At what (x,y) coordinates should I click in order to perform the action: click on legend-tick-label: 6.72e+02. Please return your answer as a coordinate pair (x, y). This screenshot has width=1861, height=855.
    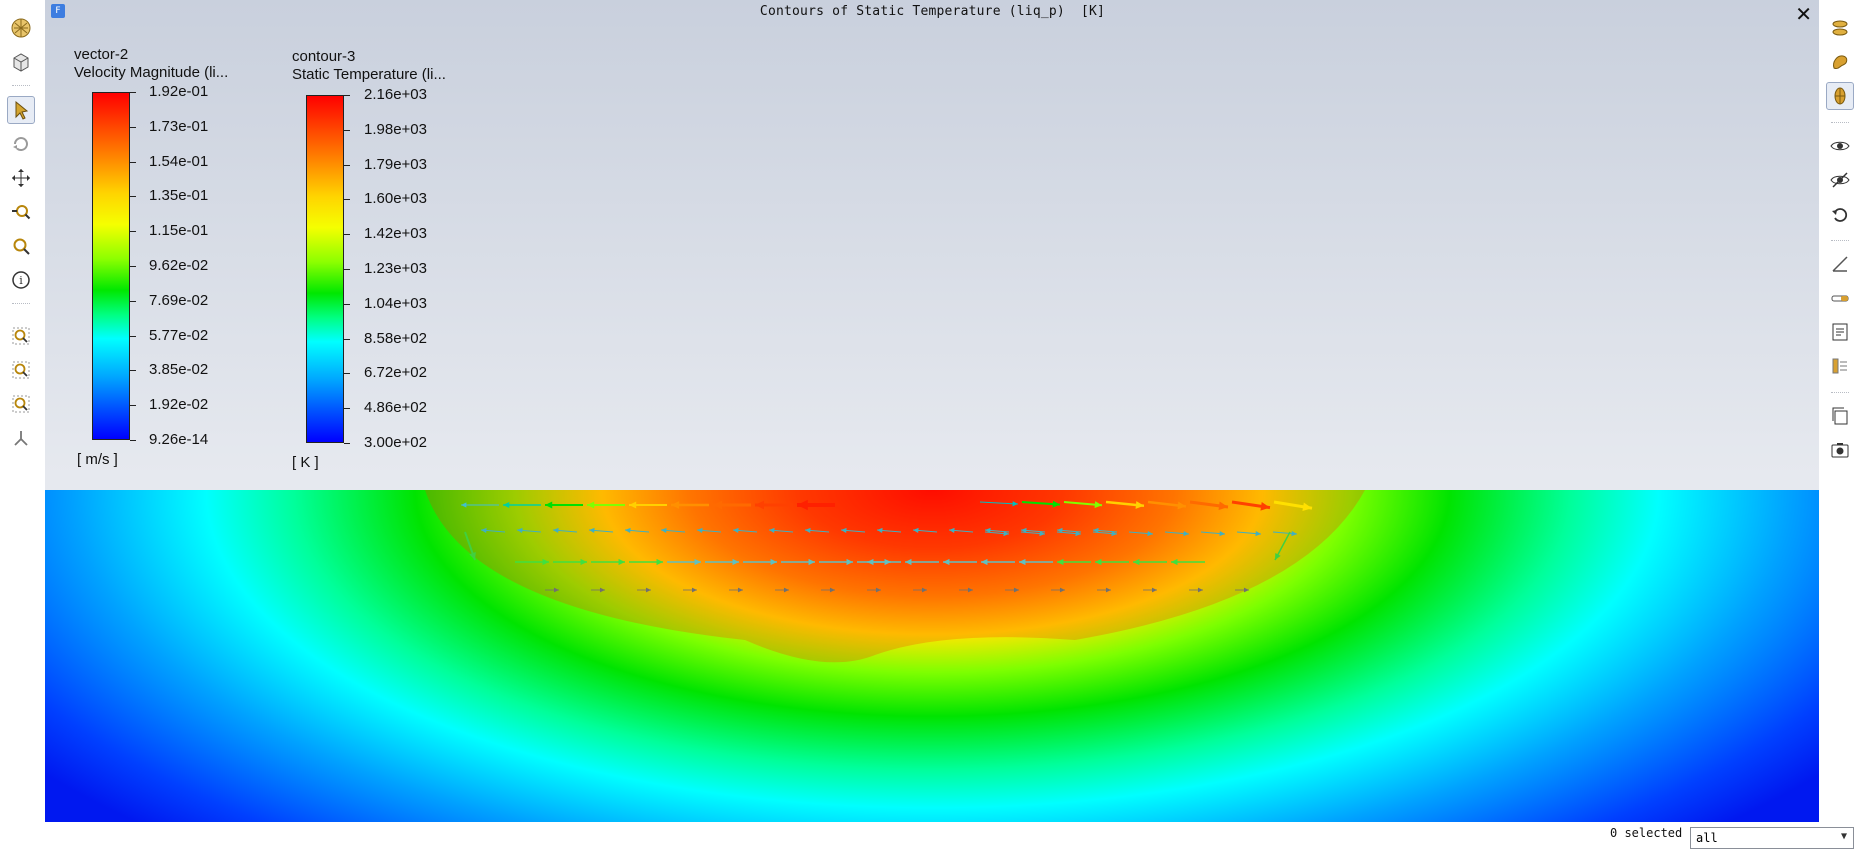
    Looking at the image, I should click on (395, 373).